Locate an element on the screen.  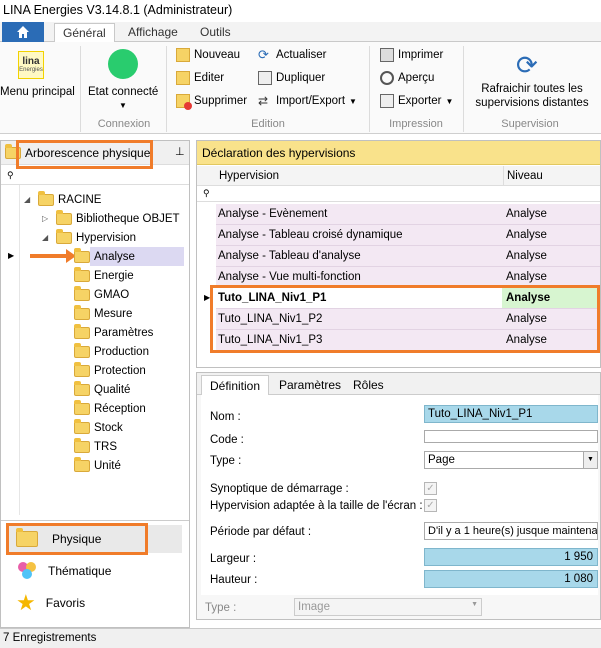
tree-node-10: TRS is located at coordinates (95, 446).